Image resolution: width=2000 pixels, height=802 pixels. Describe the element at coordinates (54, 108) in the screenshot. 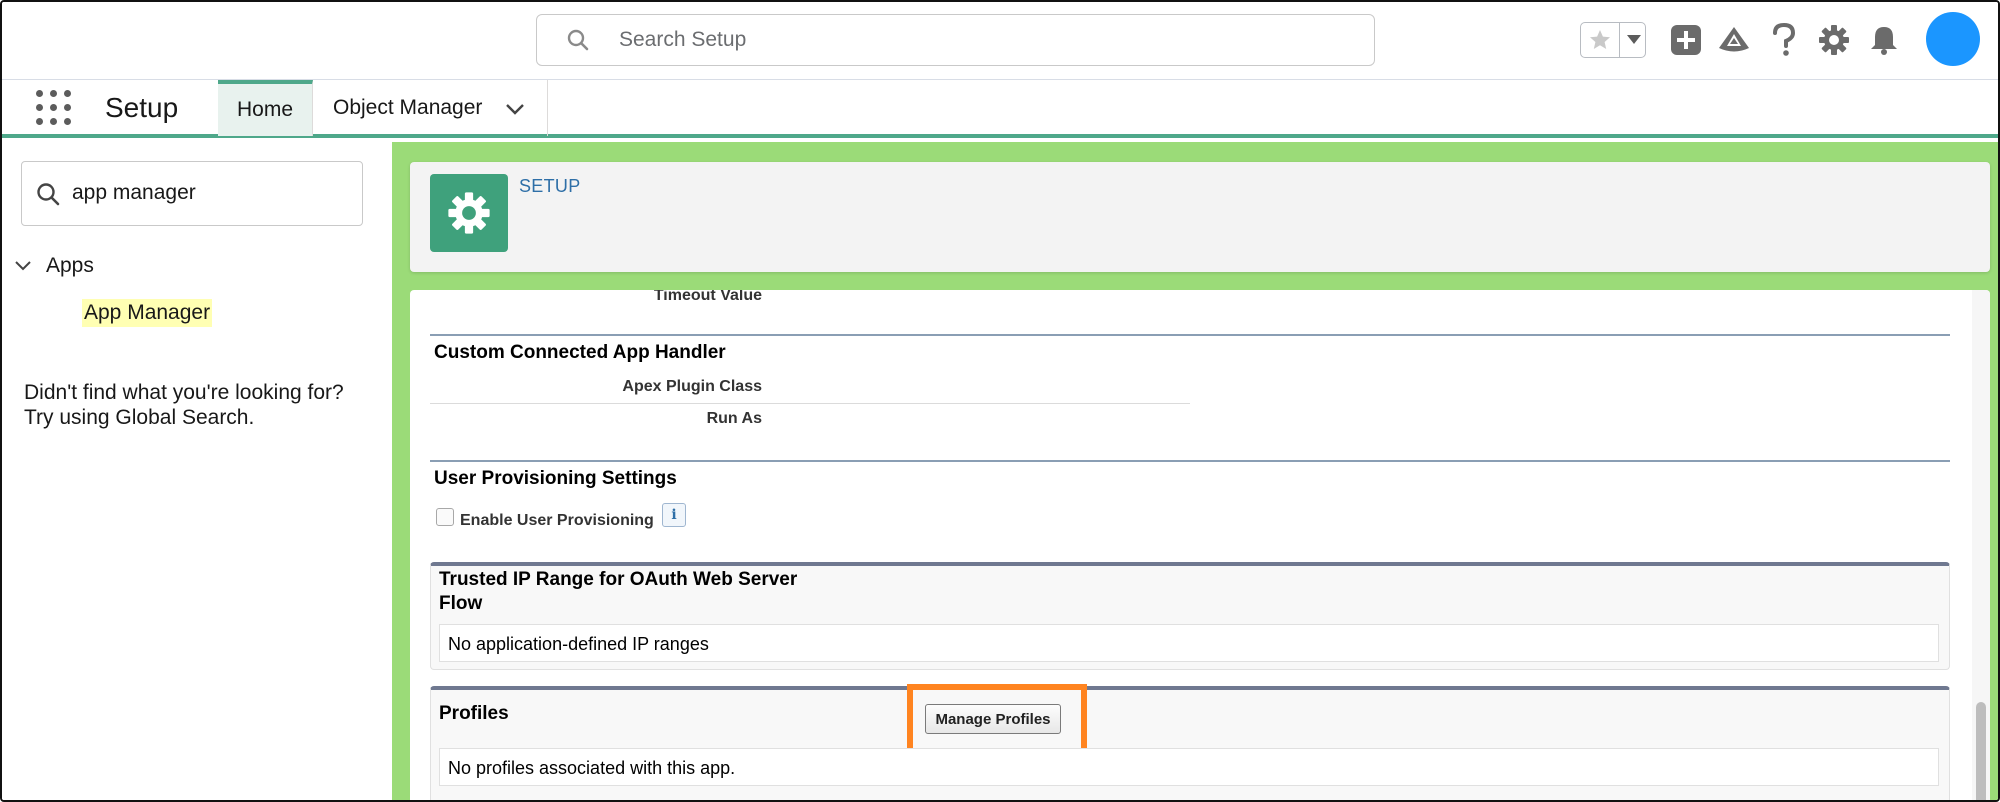

I see `app-launcher-grid-icon` at that location.